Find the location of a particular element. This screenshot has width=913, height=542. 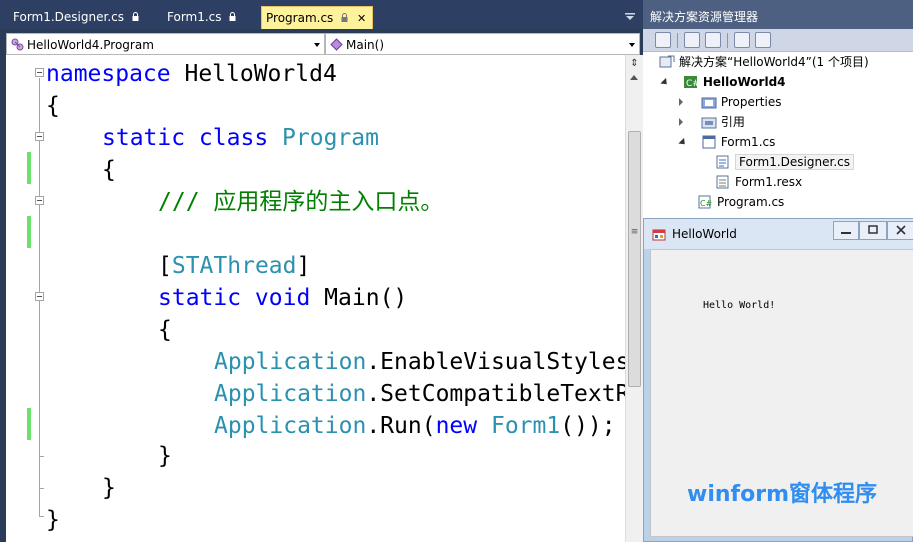

type-combo-value: HelloWorld4.Program is located at coordinates (90, 45).